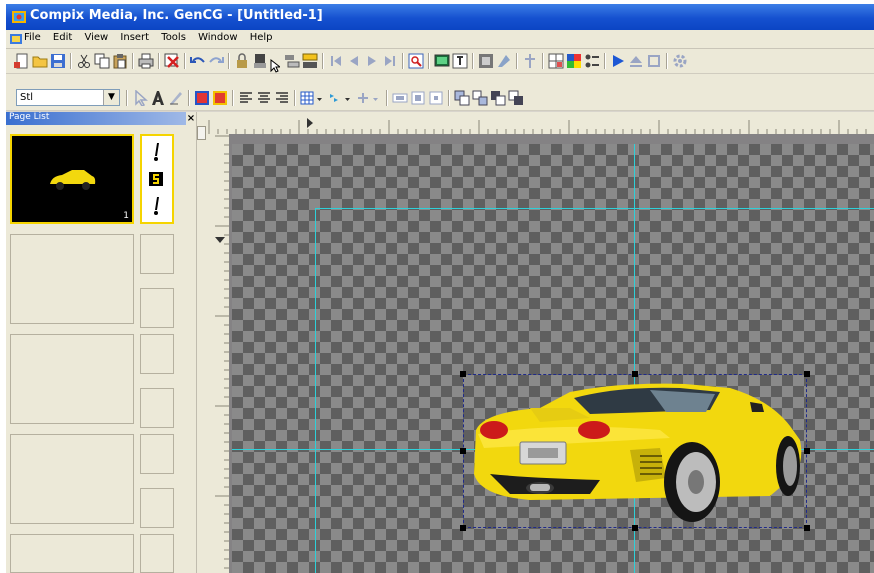 The height and width of the screenshot is (573, 874). I want to click on effects-dropdown-icon, so click(340, 98).